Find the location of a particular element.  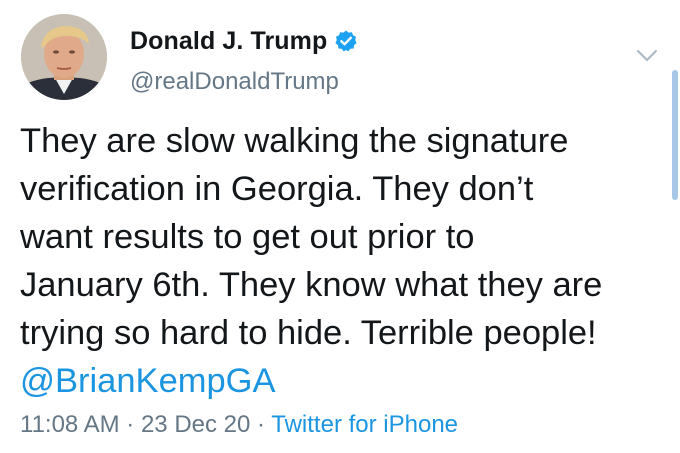

author-name-row: Donald J. Trump is located at coordinates (244, 41).